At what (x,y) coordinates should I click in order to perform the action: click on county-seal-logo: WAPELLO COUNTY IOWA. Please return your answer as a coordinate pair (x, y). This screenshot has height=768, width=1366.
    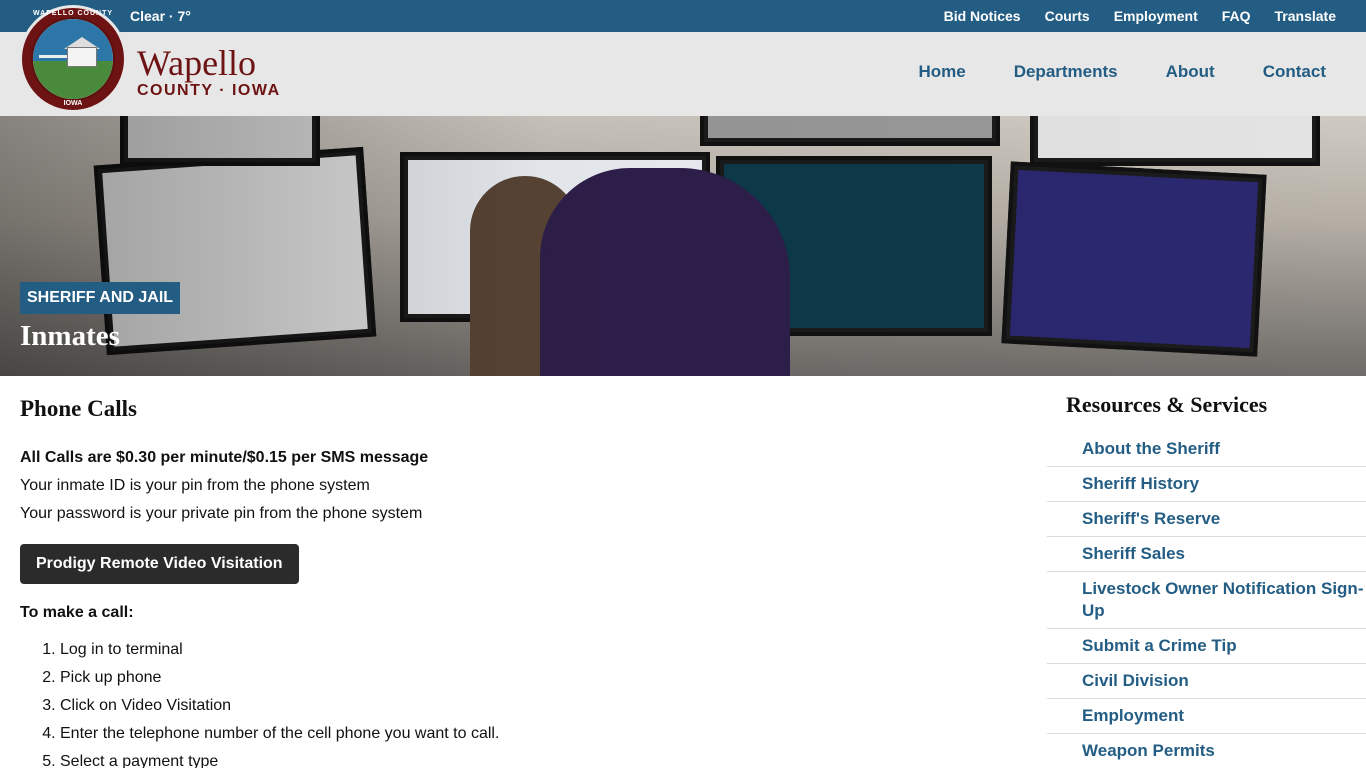
    Looking at the image, I should click on (73, 59).